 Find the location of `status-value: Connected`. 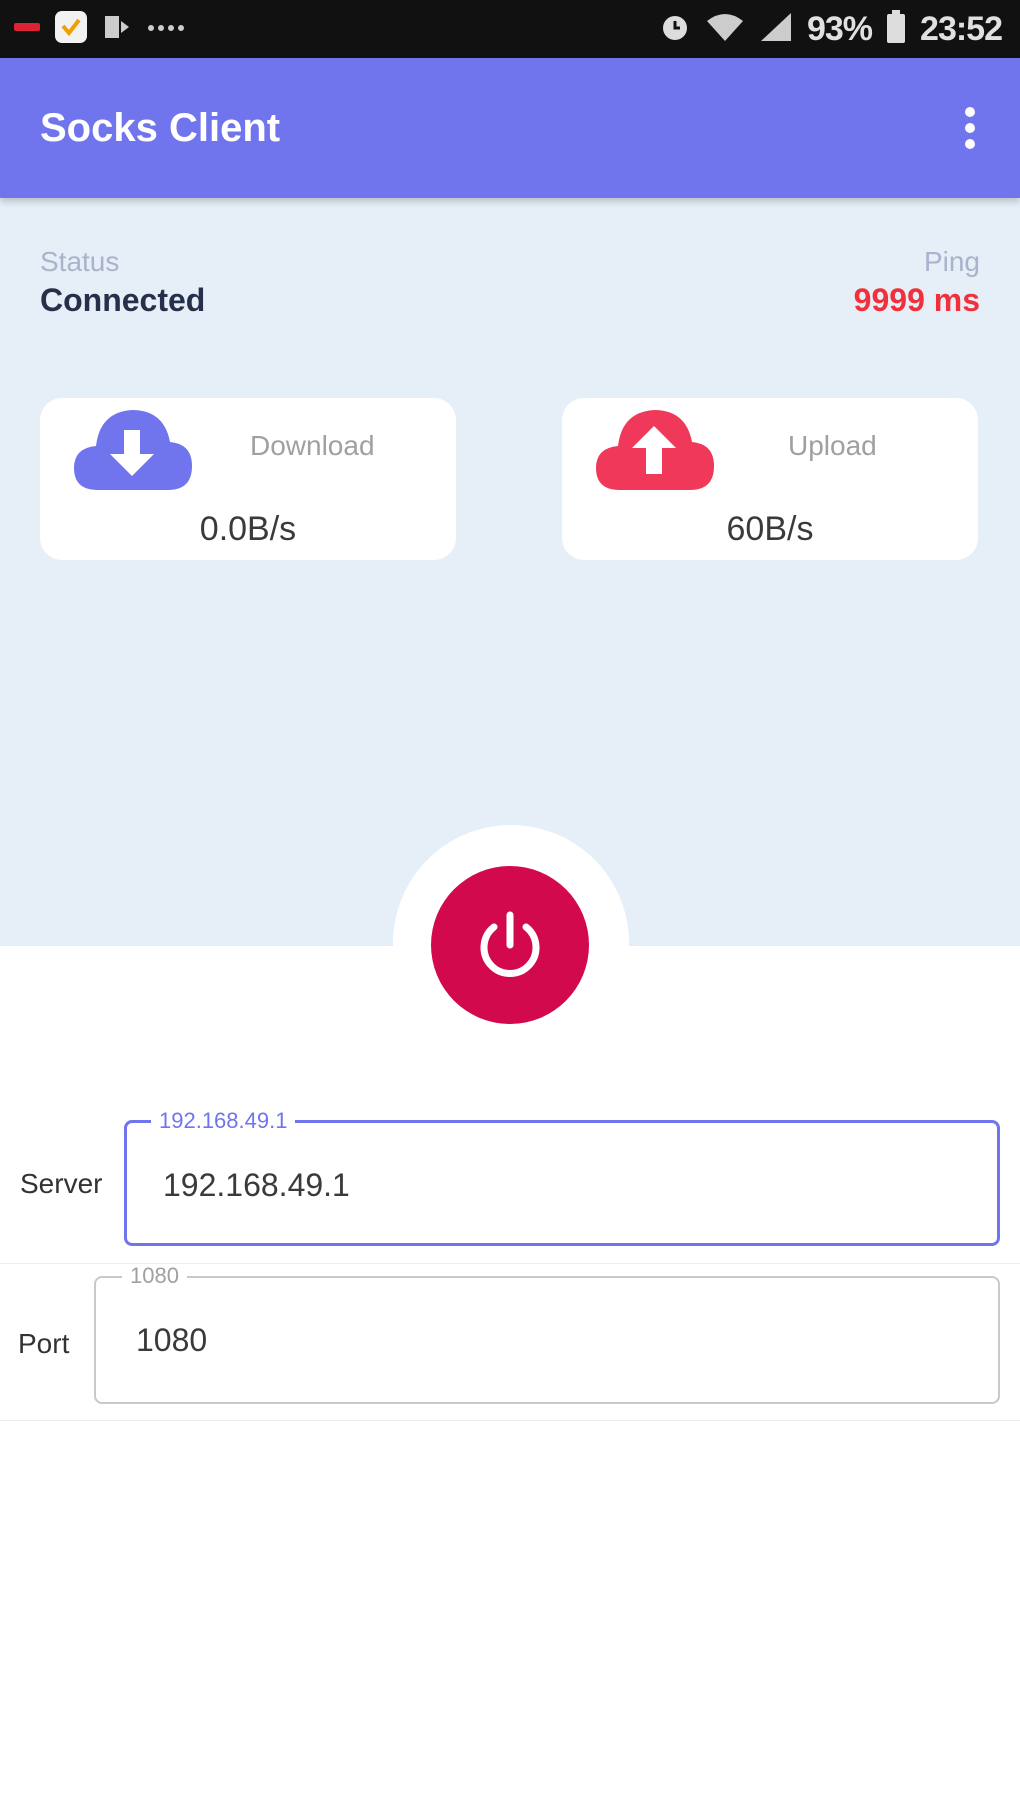

status-value: Connected is located at coordinates (123, 300).